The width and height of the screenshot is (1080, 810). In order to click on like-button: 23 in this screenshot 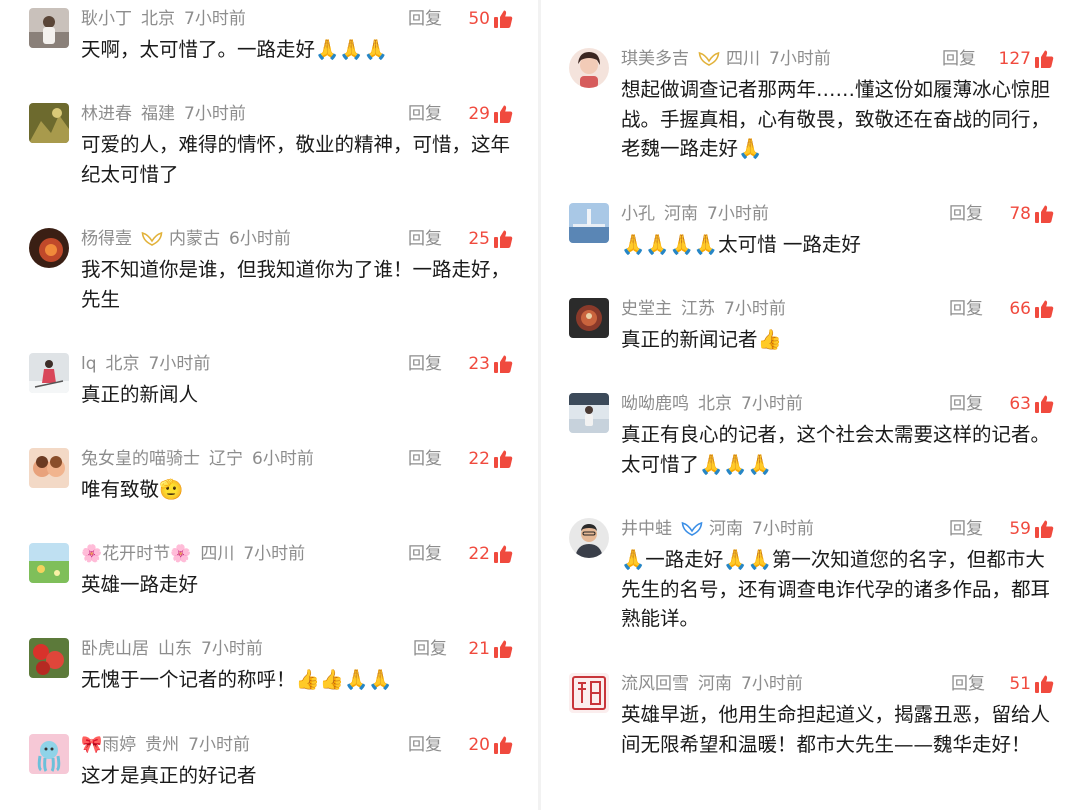, I will do `click(490, 364)`.